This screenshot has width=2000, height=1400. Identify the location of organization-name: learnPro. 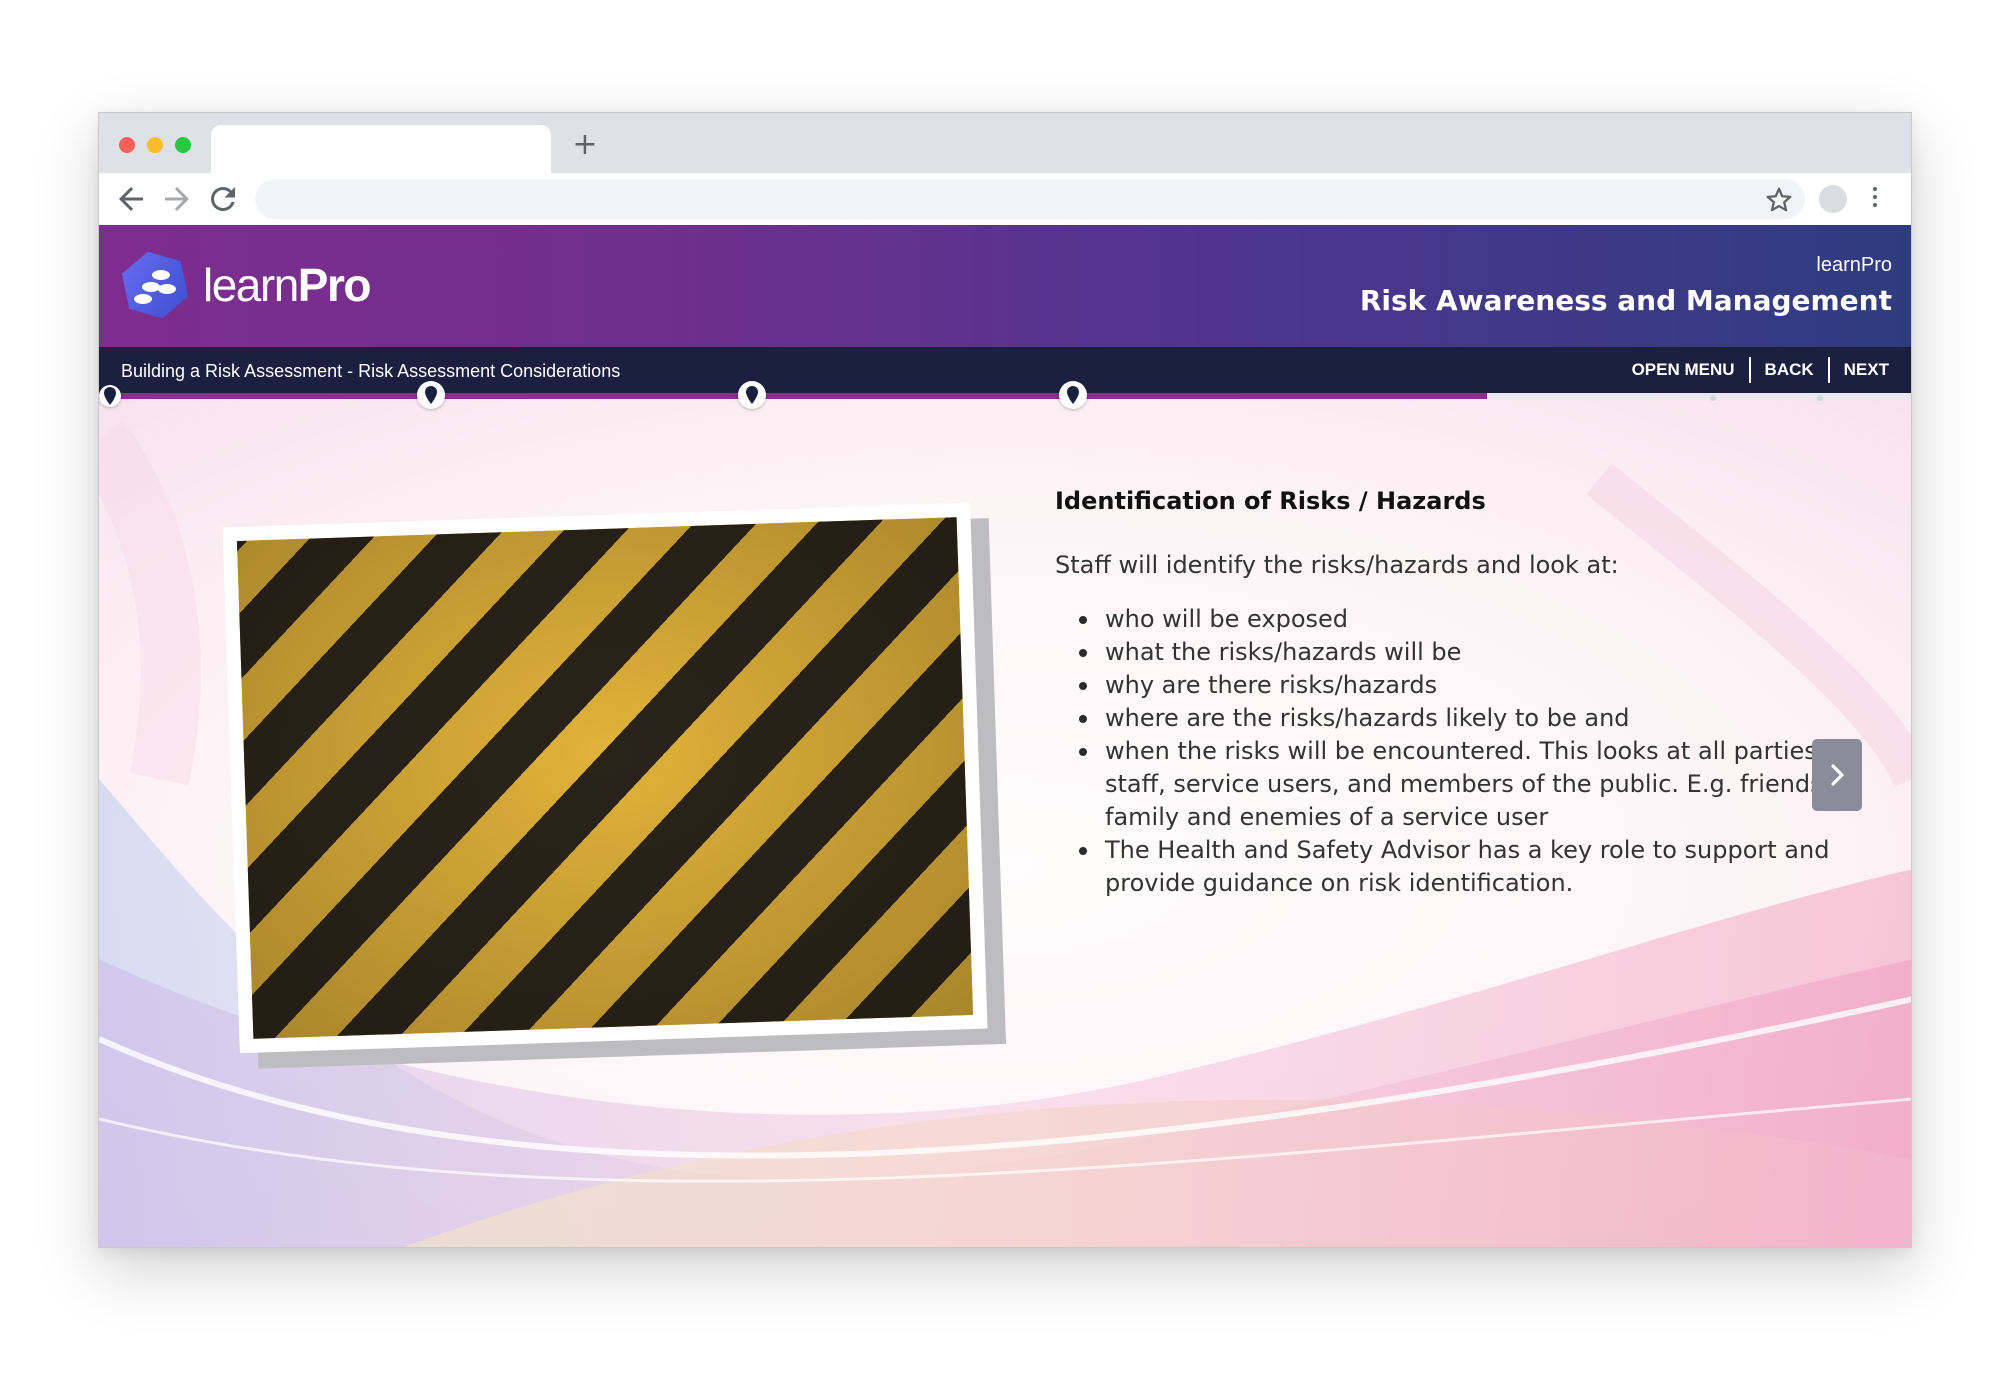
(1854, 265).